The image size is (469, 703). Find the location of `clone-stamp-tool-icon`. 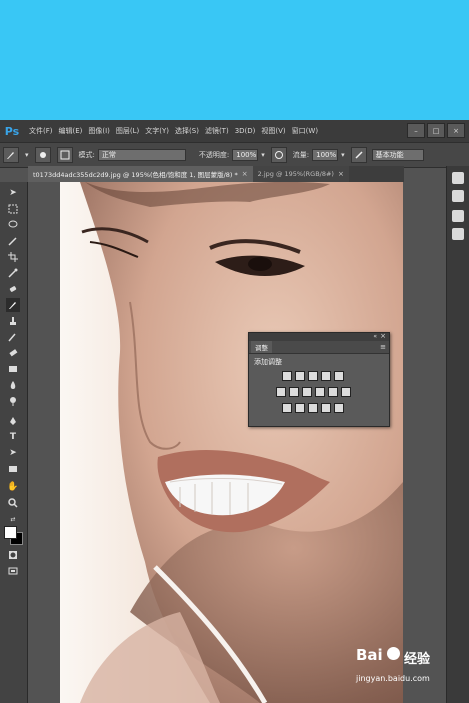

clone-stamp-tool-icon is located at coordinates (13, 321).